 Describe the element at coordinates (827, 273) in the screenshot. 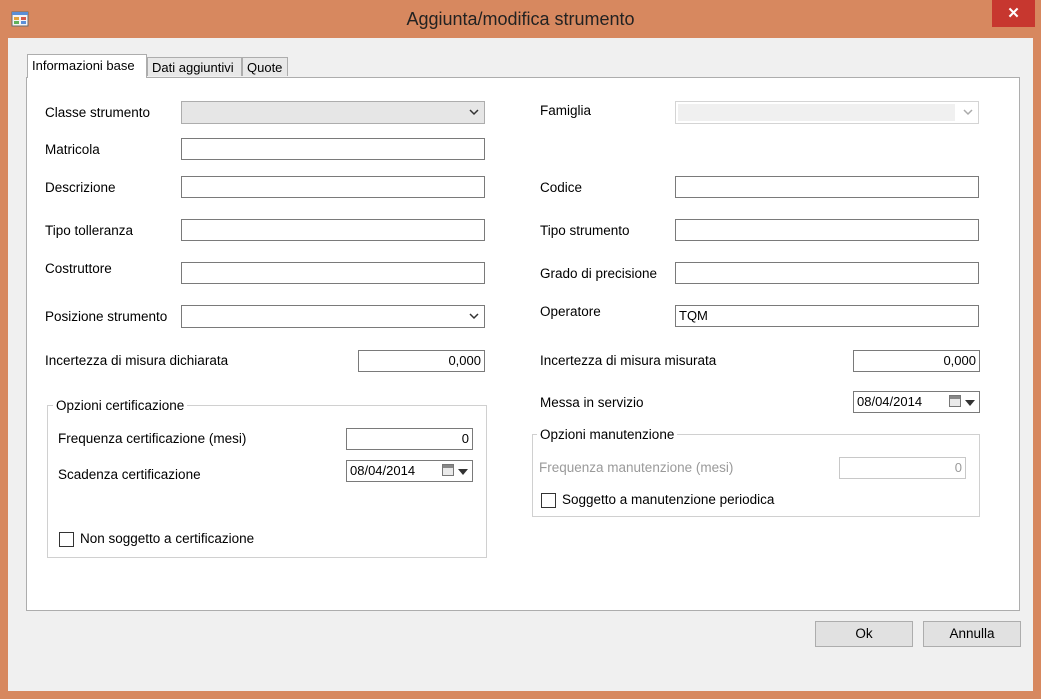

I see `grado-precisione-input` at that location.